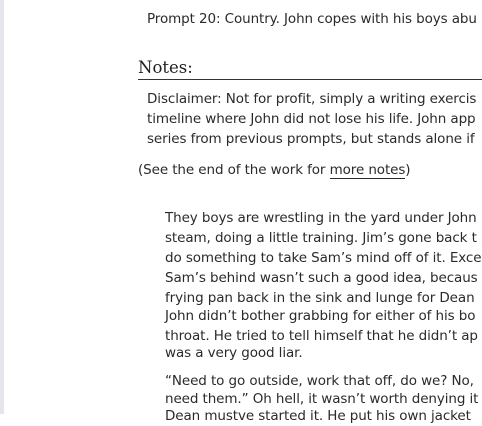  I want to click on notes-heading: Notes:, so click(310, 69).